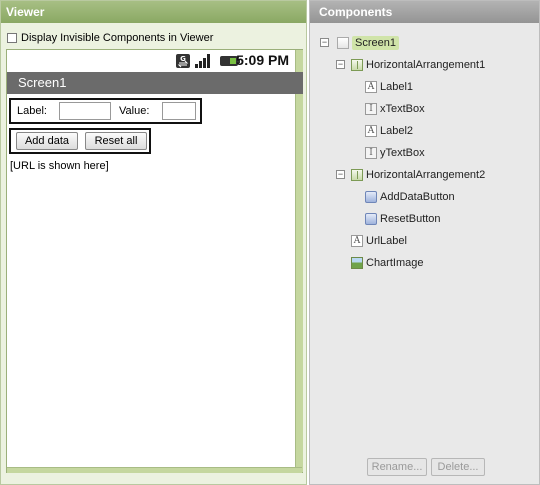 This screenshot has width=540, height=485. What do you see at coordinates (357, 263) in the screenshot?
I see `image-icon` at bounding box center [357, 263].